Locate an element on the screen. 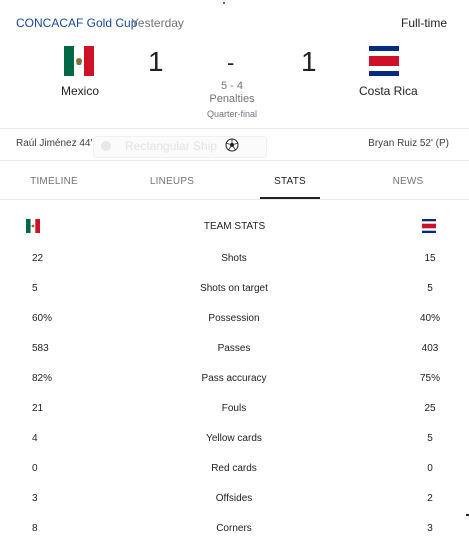  match-status: Full-time is located at coordinates (423, 23).